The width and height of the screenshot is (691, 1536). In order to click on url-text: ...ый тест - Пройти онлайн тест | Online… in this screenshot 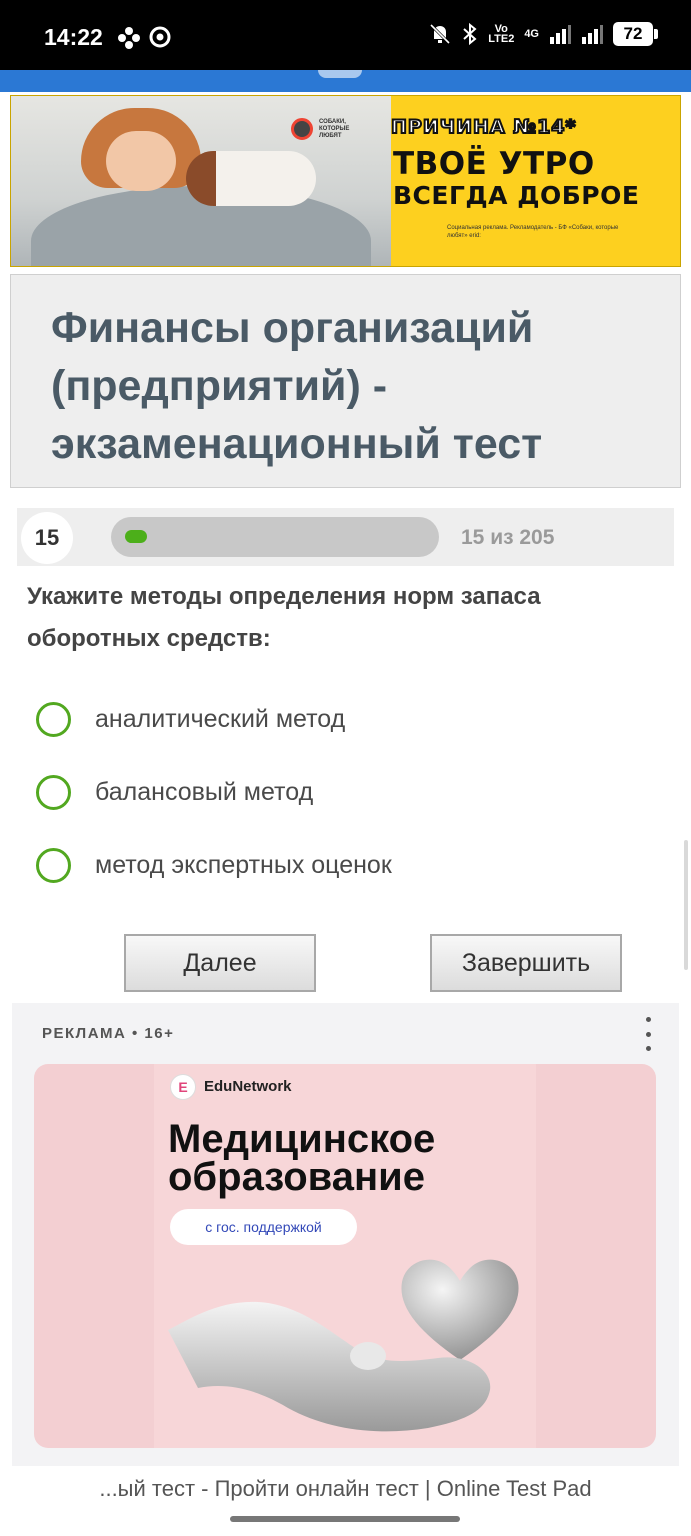, I will do `click(345, 1488)`.